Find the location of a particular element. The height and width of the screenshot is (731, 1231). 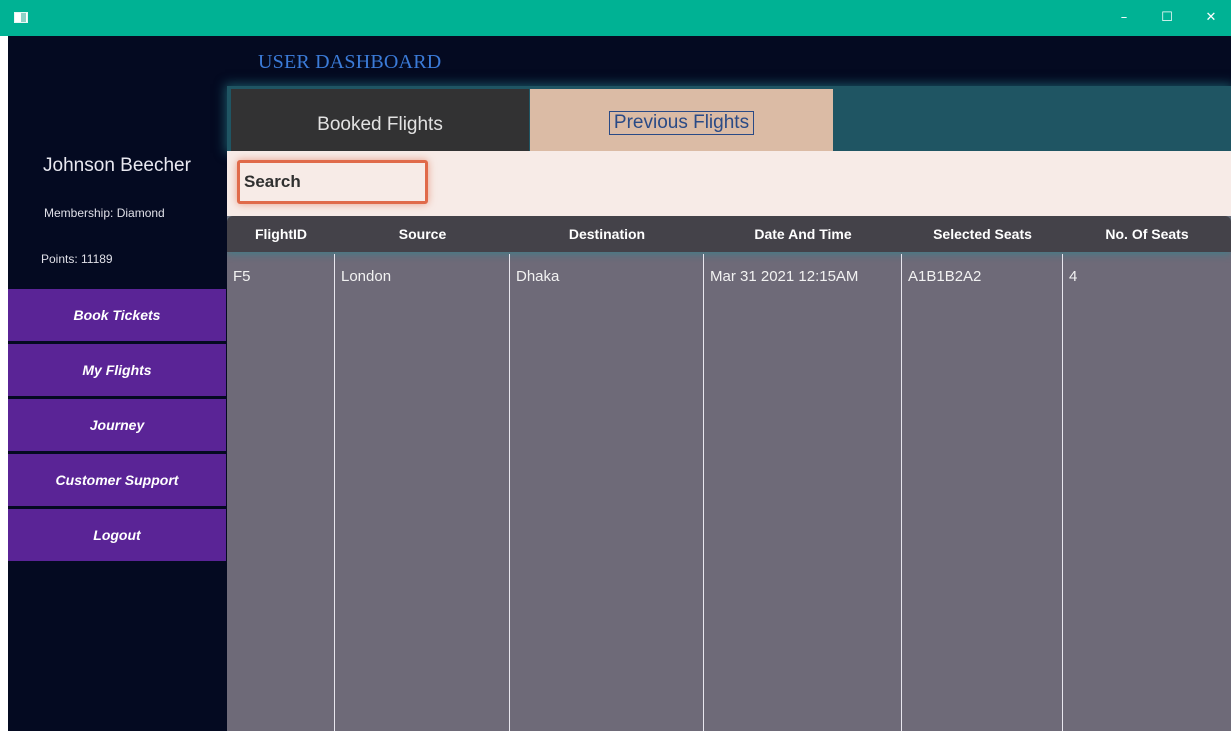

tab-previous-flights: Previous Flights is located at coordinates (681, 120).